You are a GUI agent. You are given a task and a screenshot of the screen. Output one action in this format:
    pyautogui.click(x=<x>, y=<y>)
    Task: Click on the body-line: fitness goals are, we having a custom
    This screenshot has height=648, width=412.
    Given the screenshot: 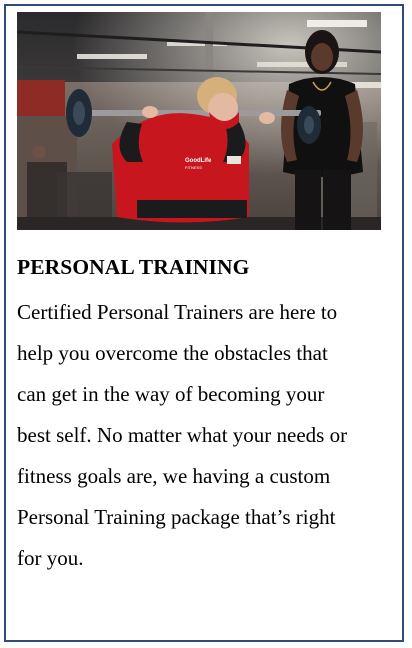 What is the action you would take?
    pyautogui.click(x=174, y=476)
    